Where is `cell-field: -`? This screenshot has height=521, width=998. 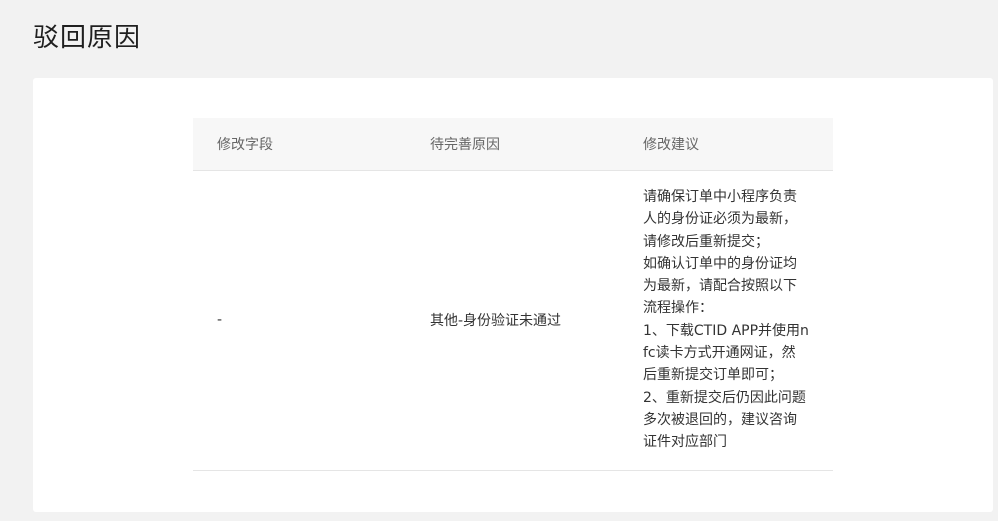 cell-field: - is located at coordinates (220, 319).